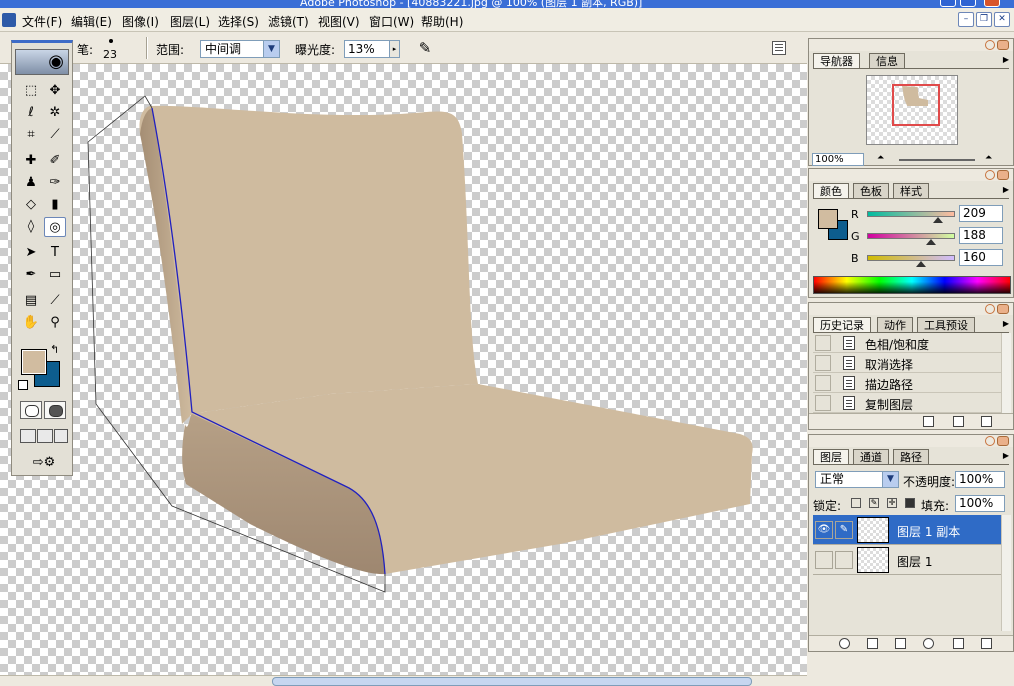 This screenshot has height=686, width=1014. Describe the element at coordinates (968, 3) in the screenshot. I see `maximize-button` at that location.